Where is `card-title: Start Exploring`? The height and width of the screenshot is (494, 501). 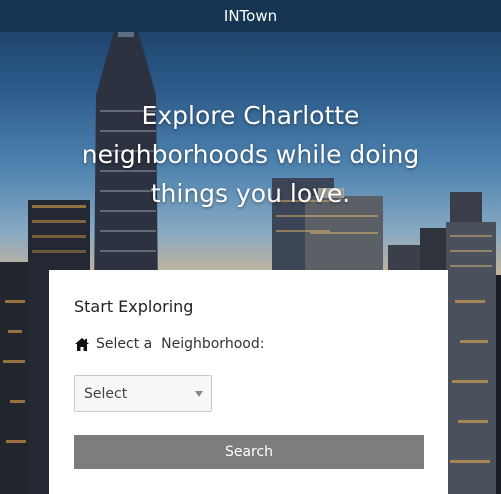 card-title: Start Exploring is located at coordinates (134, 306).